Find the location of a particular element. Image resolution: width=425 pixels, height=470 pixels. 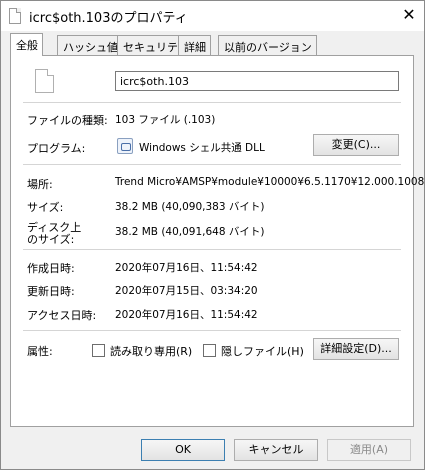

cancel-button: キャンセル is located at coordinates (276, 450).